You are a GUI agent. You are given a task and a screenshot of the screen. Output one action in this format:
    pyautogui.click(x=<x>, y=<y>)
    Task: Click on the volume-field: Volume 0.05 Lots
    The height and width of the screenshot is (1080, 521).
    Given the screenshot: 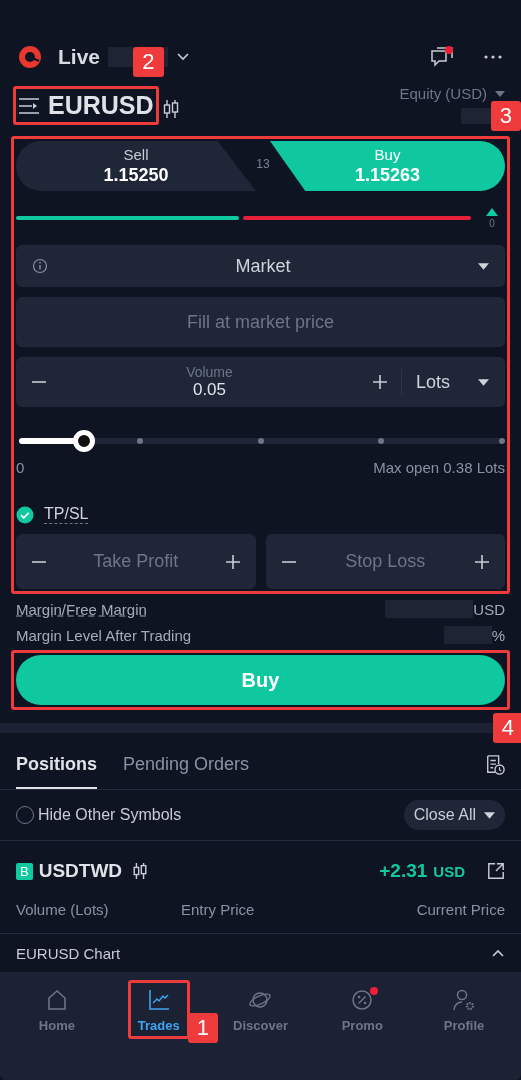 What is the action you would take?
    pyautogui.click(x=260, y=382)
    